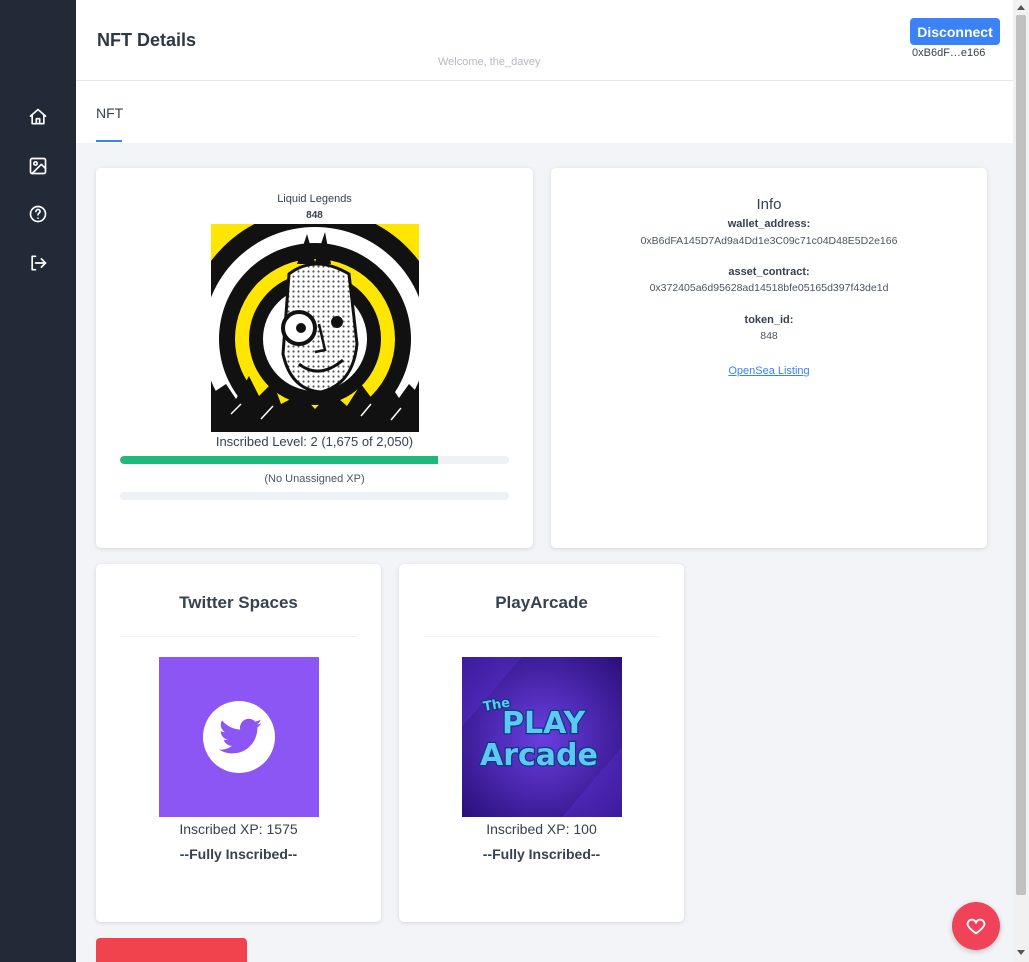 The width and height of the screenshot is (1029, 962). Describe the element at coordinates (38, 117) in the screenshot. I see `home-icon` at that location.